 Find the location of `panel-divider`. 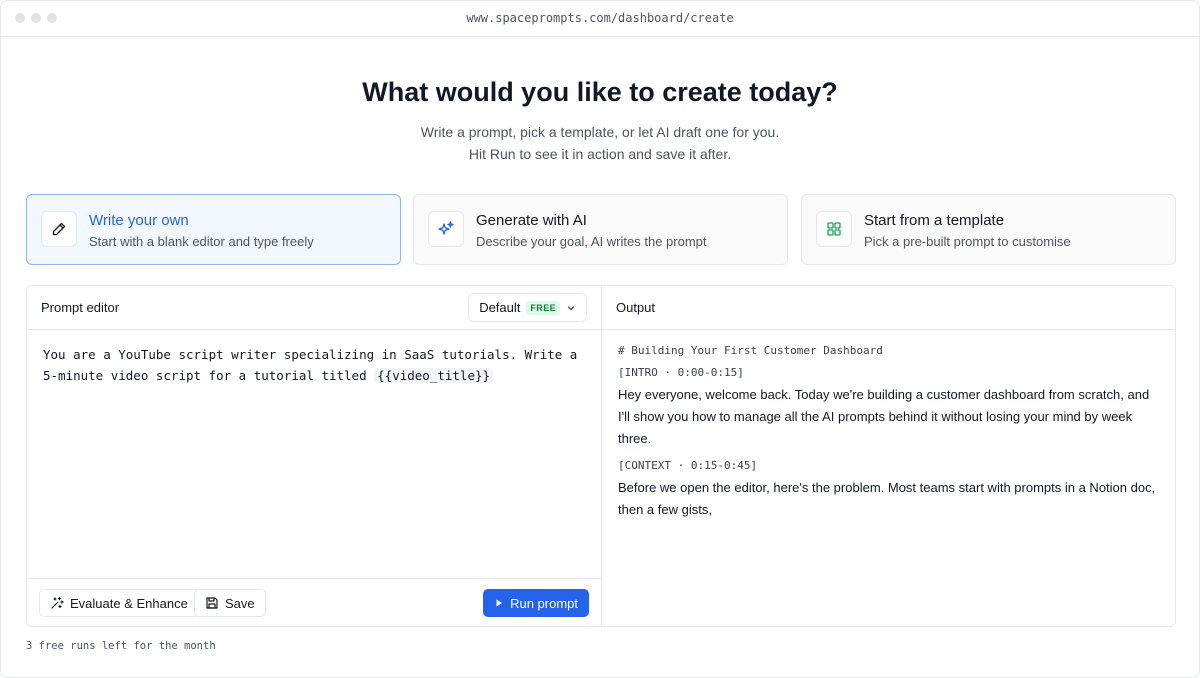

panel-divider is located at coordinates (601, 456).